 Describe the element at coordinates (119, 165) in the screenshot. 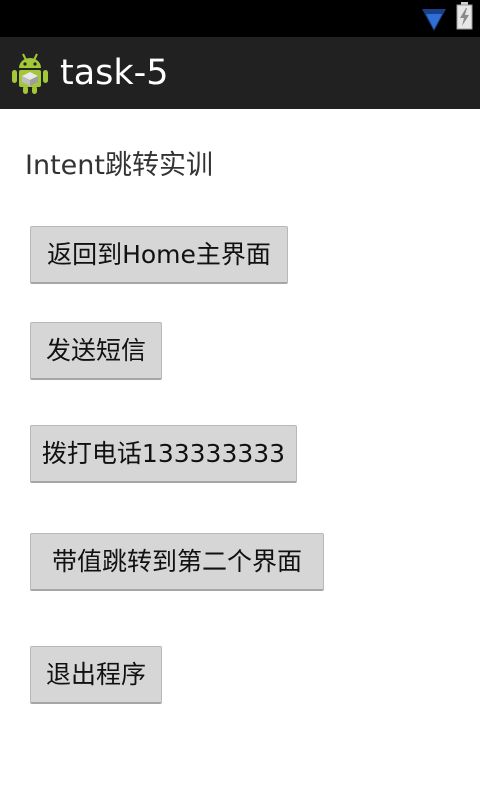

I see `page-heading: Intent跳转实训` at that location.